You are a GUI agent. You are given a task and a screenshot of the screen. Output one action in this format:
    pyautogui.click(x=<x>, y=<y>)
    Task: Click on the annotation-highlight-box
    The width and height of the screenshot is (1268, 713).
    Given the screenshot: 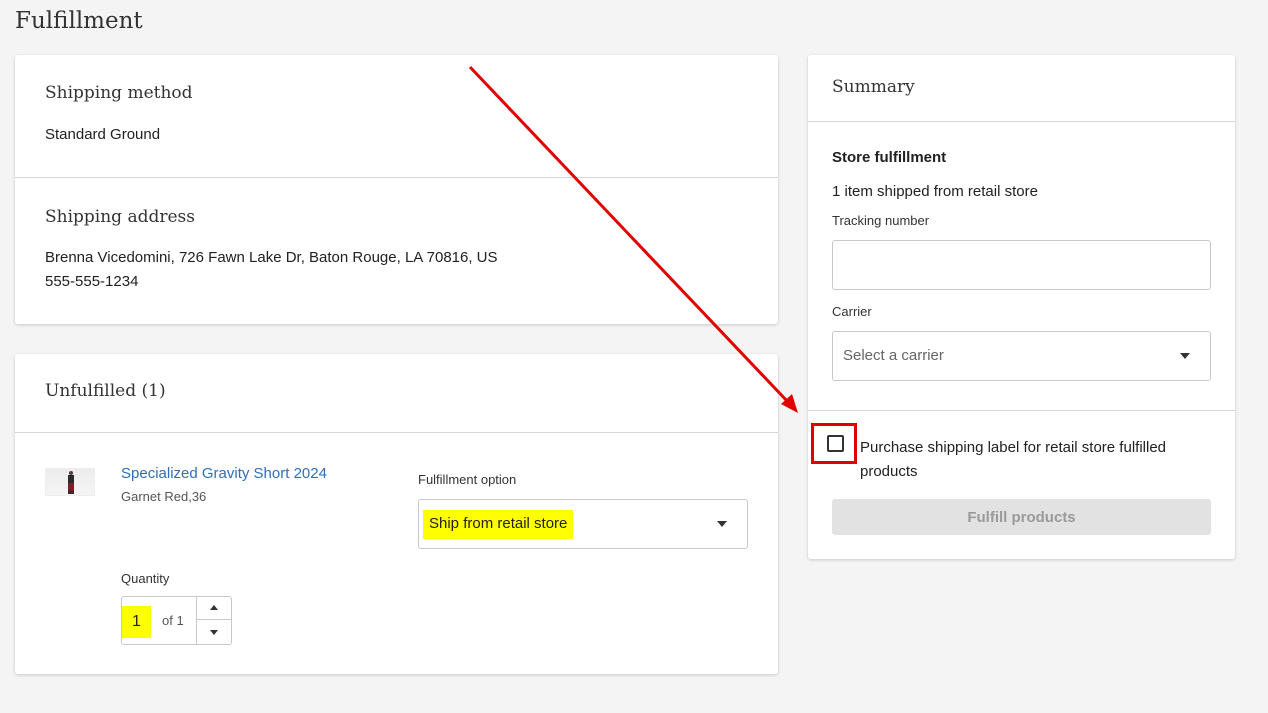 What is the action you would take?
    pyautogui.click(x=834, y=443)
    